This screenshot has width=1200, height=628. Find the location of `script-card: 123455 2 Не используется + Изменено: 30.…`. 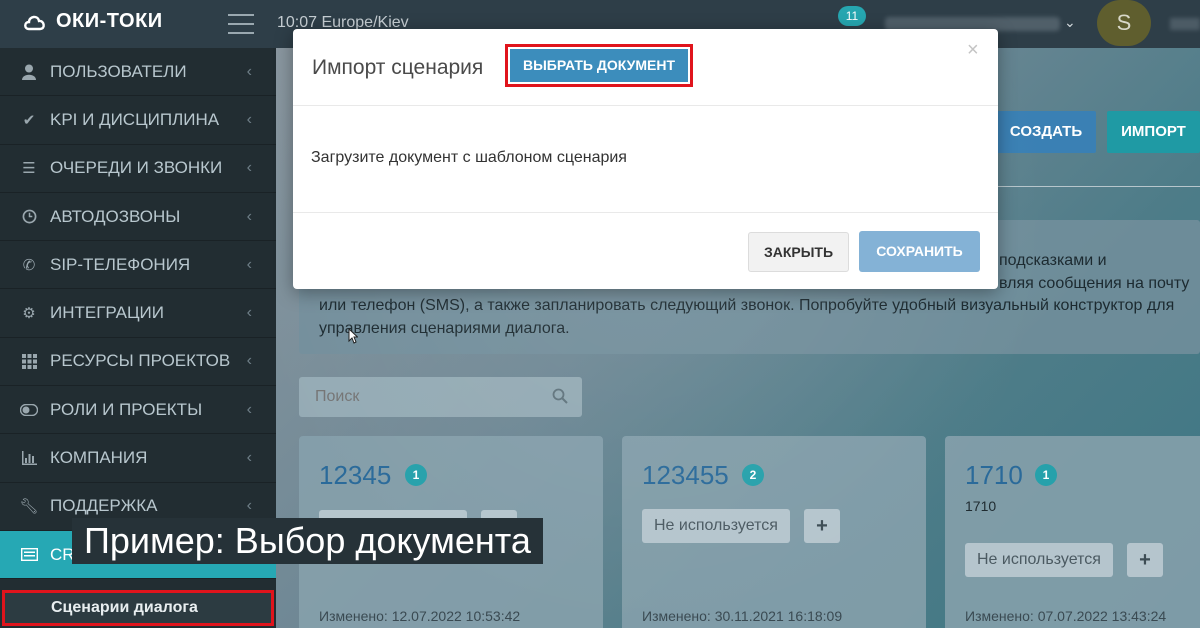

script-card: 123455 2 Не используется + Изменено: 30.… is located at coordinates (774, 532).